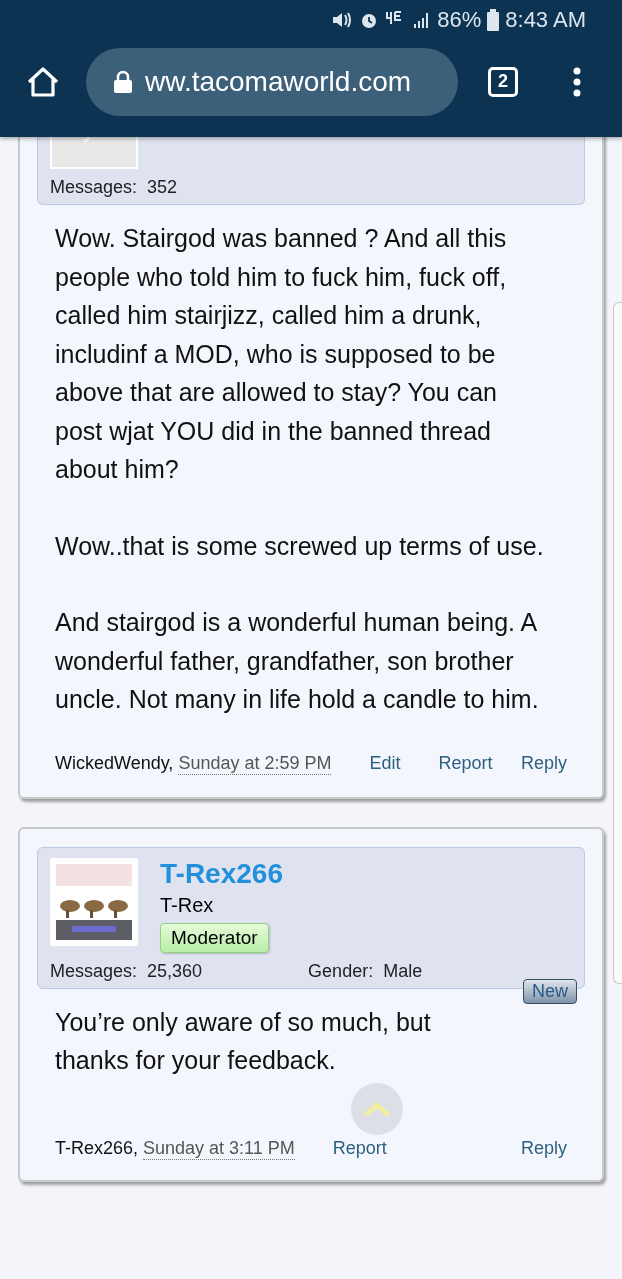 Image resolution: width=622 pixels, height=1279 pixels. What do you see at coordinates (493, 20) in the screenshot?
I see `battery-icon` at bounding box center [493, 20].